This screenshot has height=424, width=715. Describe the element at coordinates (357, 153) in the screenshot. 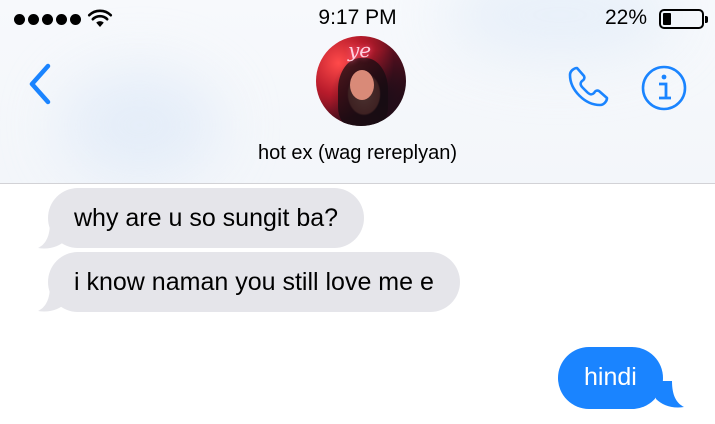

I see `contact-name: hot ex (wag rereplyan)` at that location.